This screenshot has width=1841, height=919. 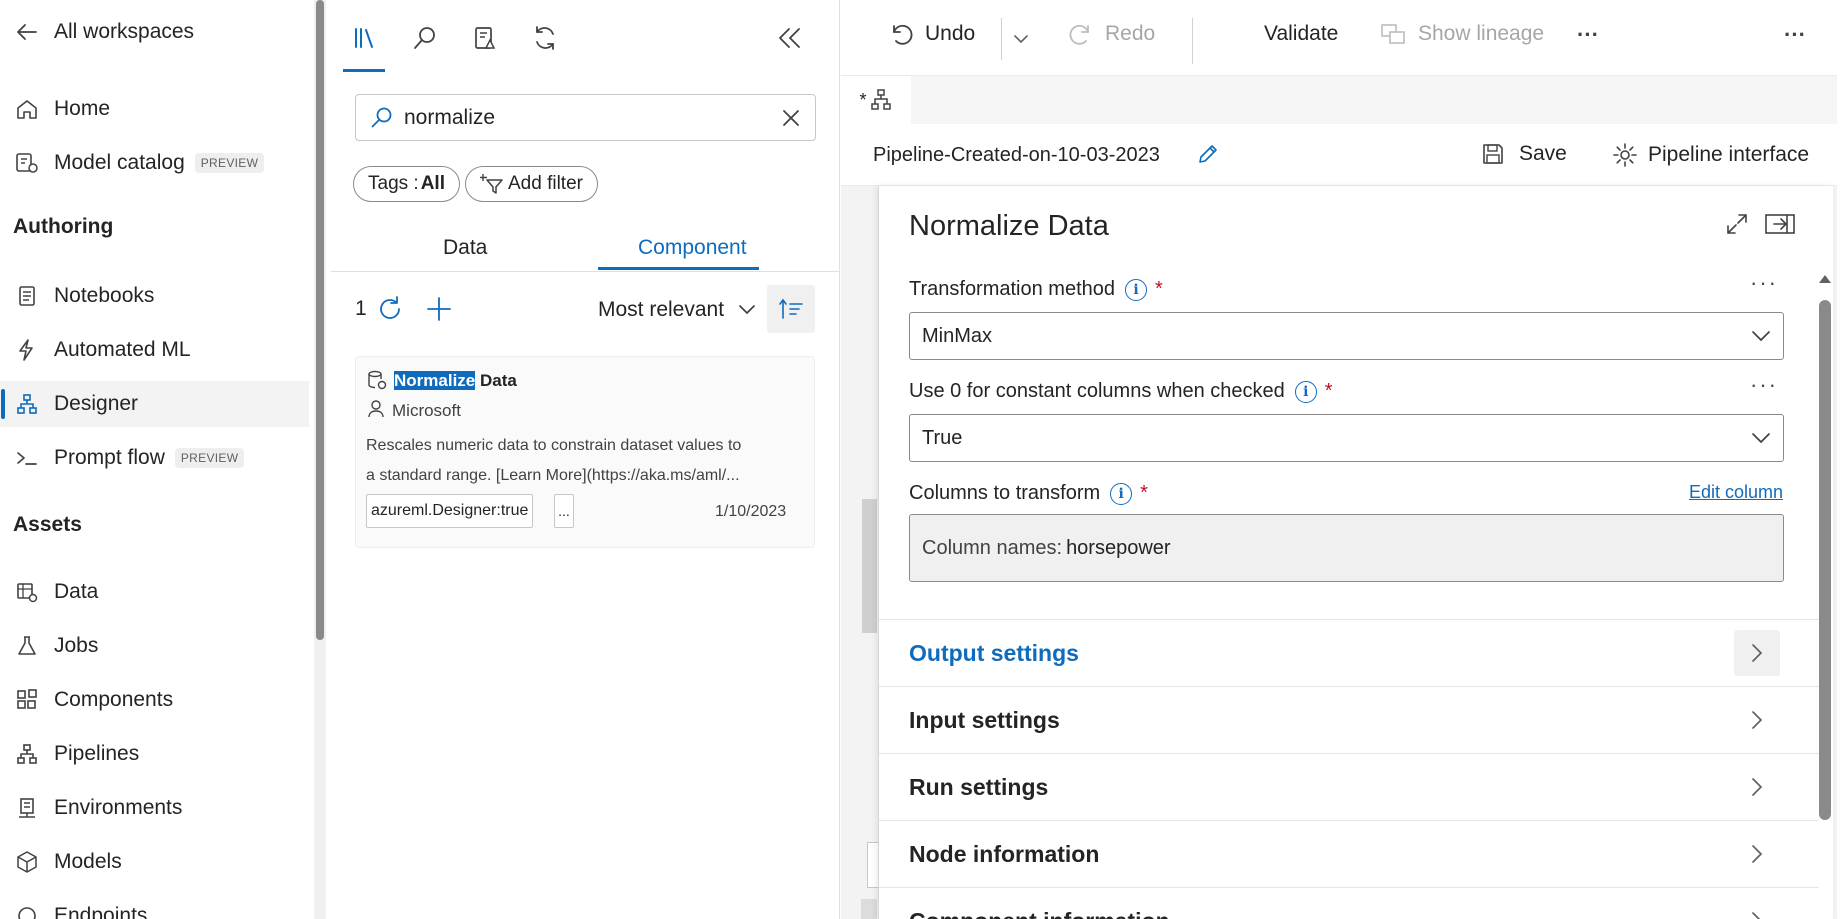 I want to click on redo-button: Redo, so click(x=1112, y=34).